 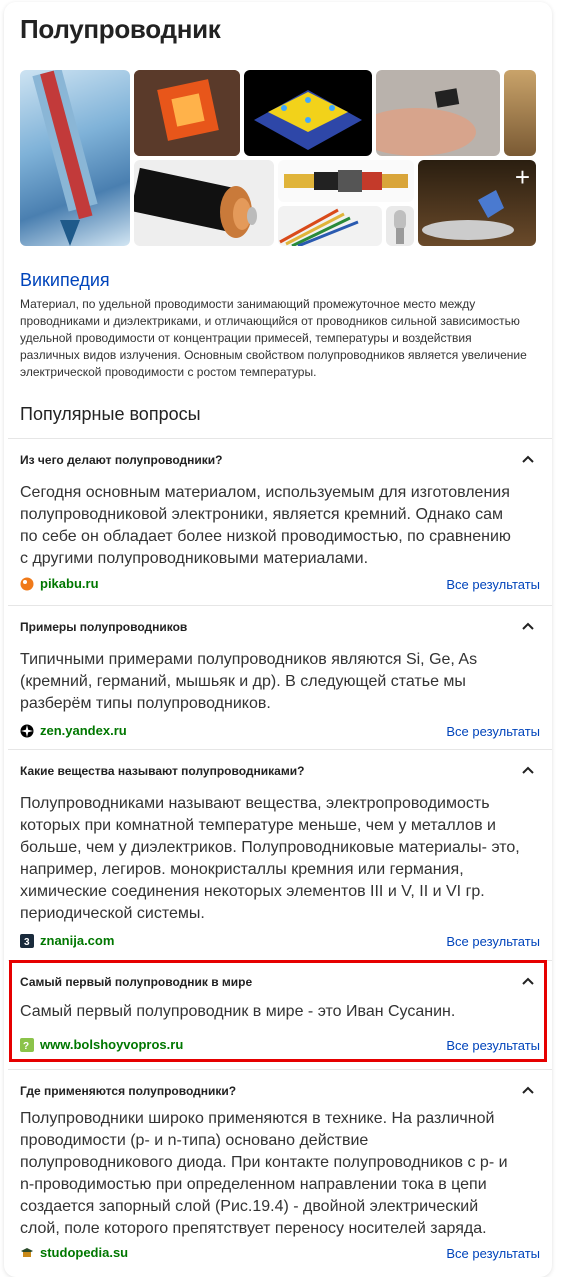 I want to click on coax-illustration, so click(x=346, y=181).